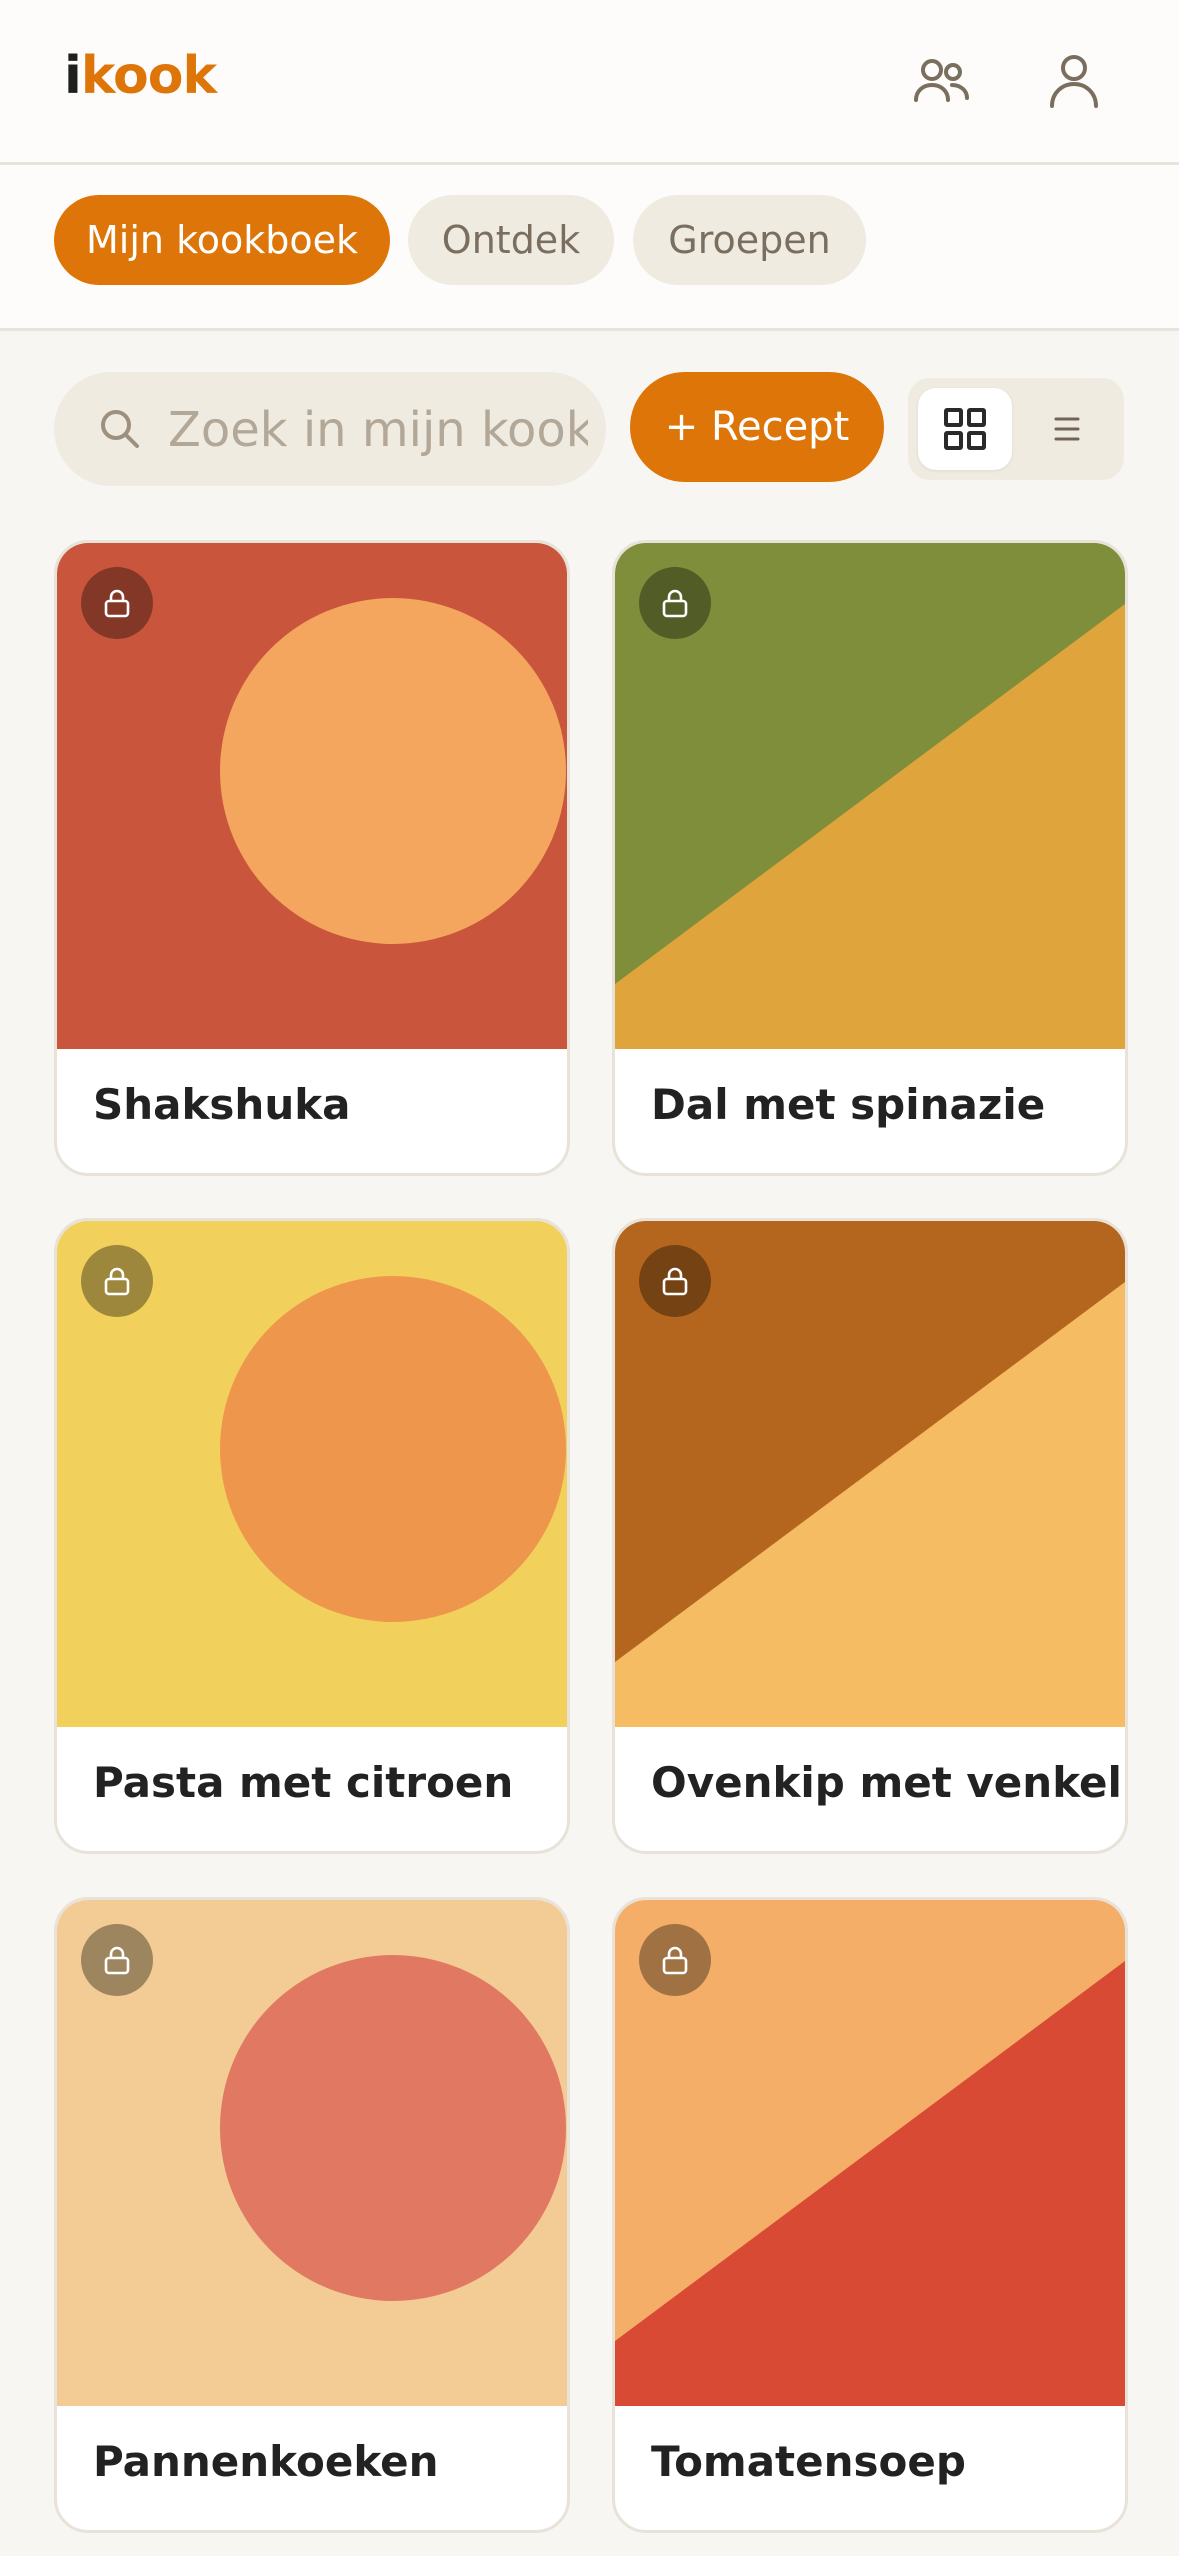 Image resolution: width=1179 pixels, height=2556 pixels. I want to click on logo-kook: kook, so click(148, 76).